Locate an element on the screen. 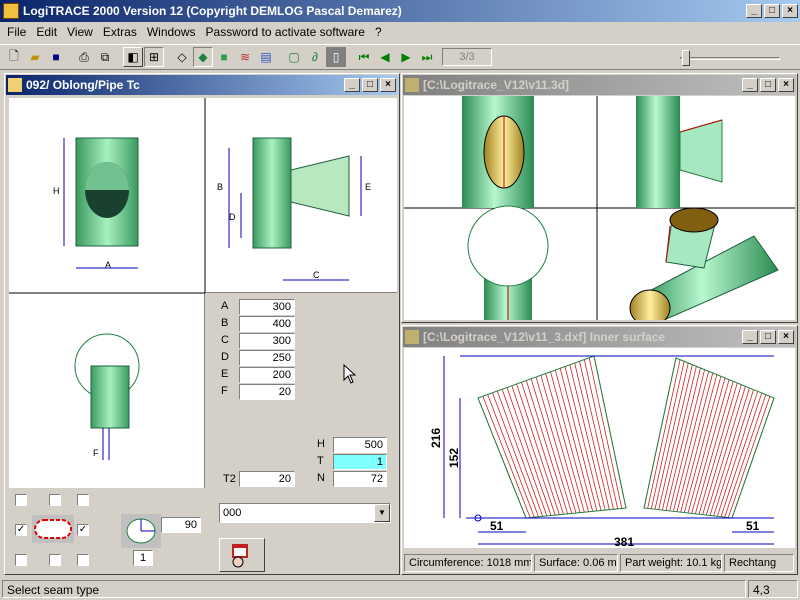 This screenshot has width=800, height=600. frame-icon: ▢ is located at coordinates (294, 57).